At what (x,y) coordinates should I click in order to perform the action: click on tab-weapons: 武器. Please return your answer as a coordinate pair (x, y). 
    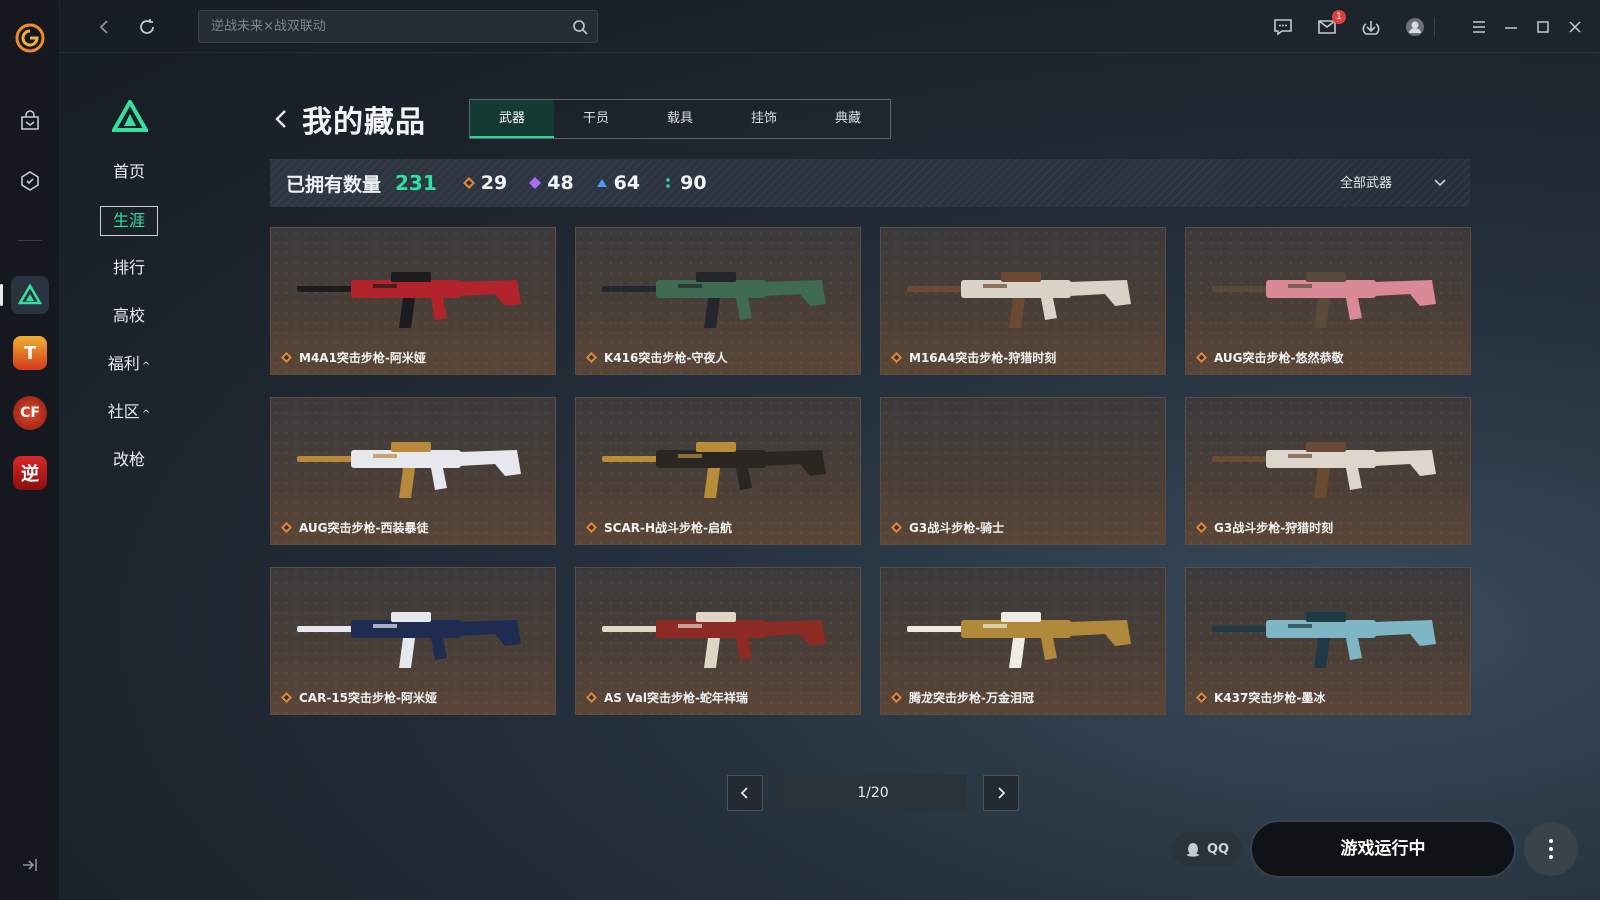
    Looking at the image, I should click on (512, 119).